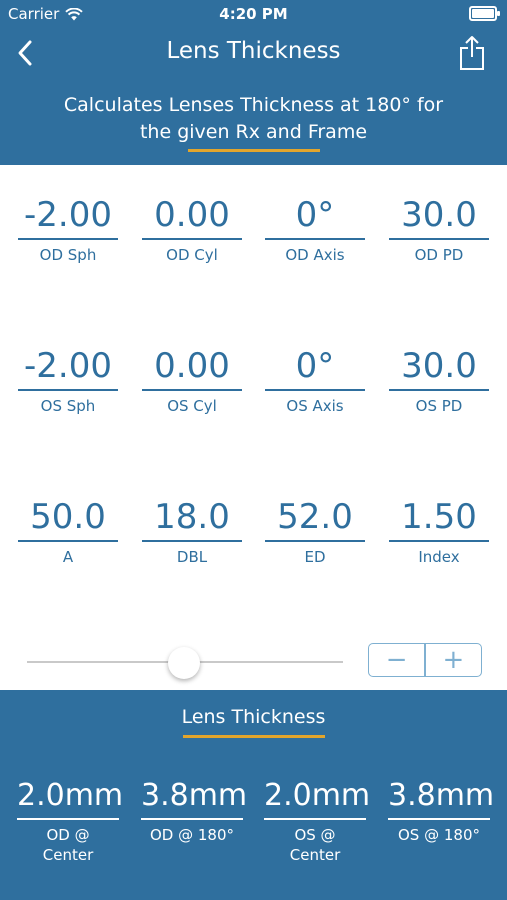  I want to click on page-title: Lens Thickness, so click(253, 51).